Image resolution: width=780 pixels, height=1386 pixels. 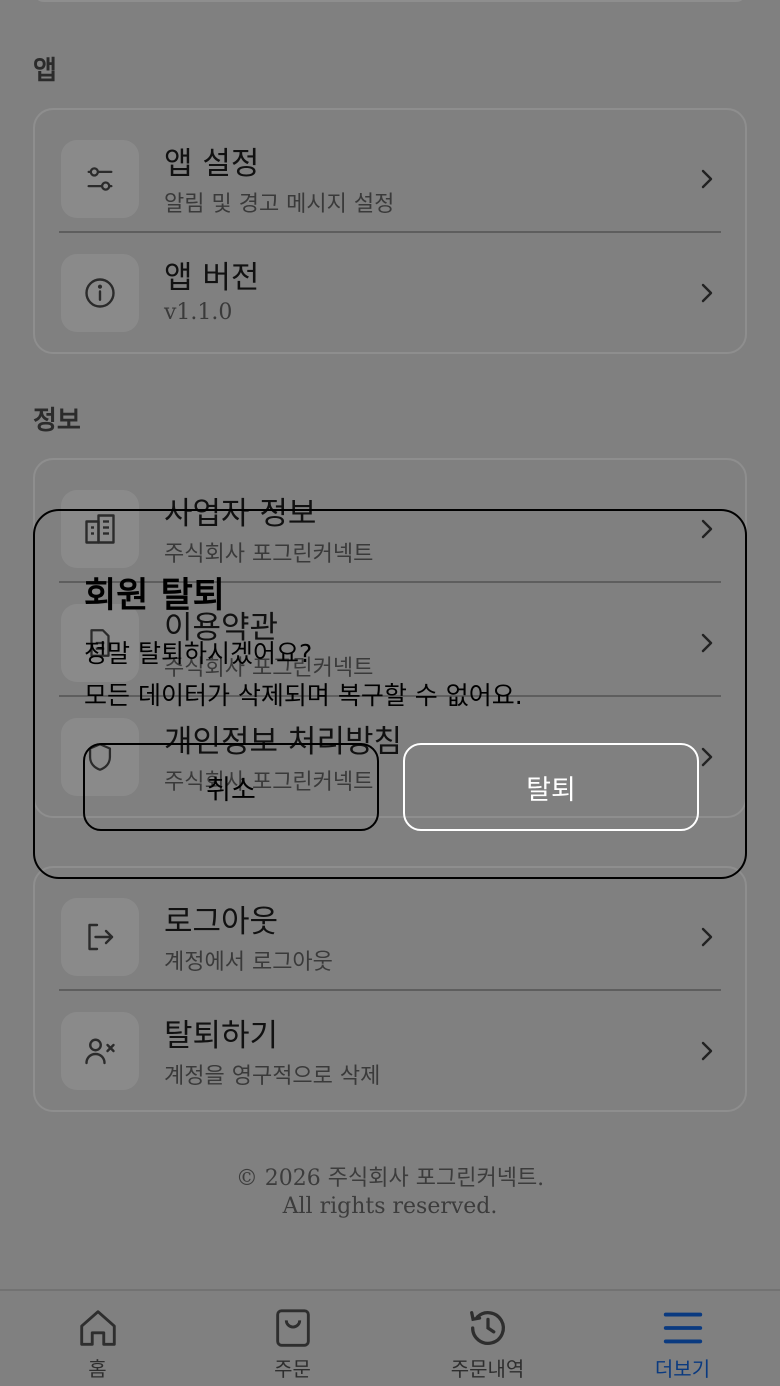 I want to click on nav-item-home: 홈, so click(x=97, y=1338).